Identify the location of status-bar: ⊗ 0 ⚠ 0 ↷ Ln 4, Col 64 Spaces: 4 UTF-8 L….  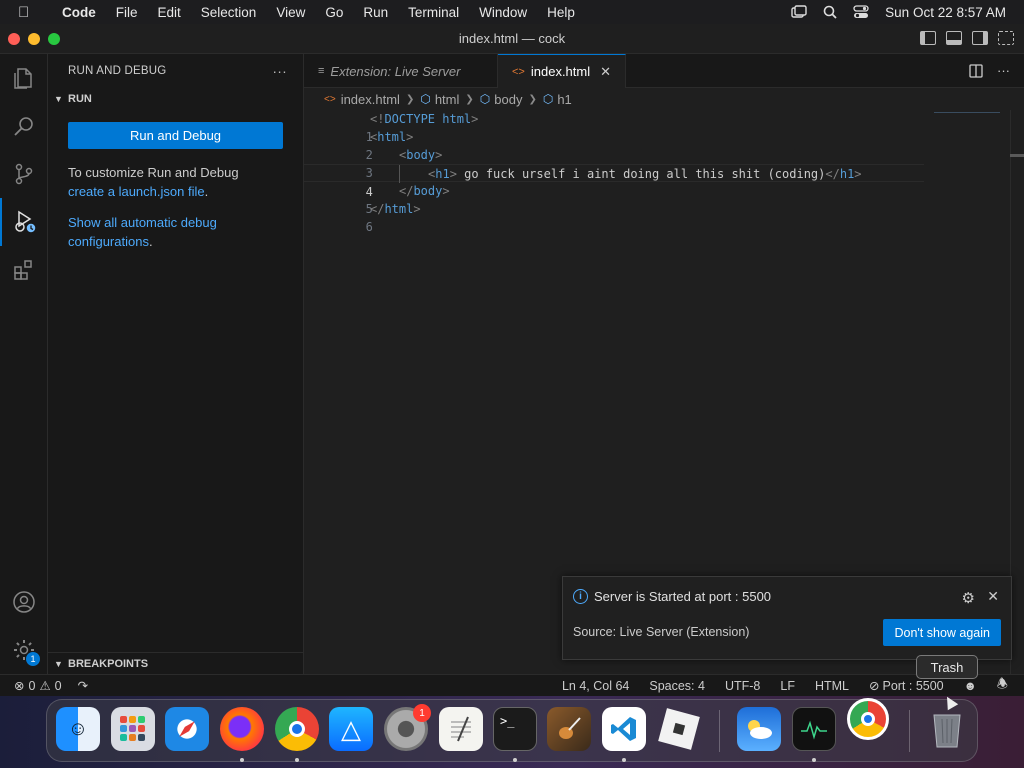
(512, 685).